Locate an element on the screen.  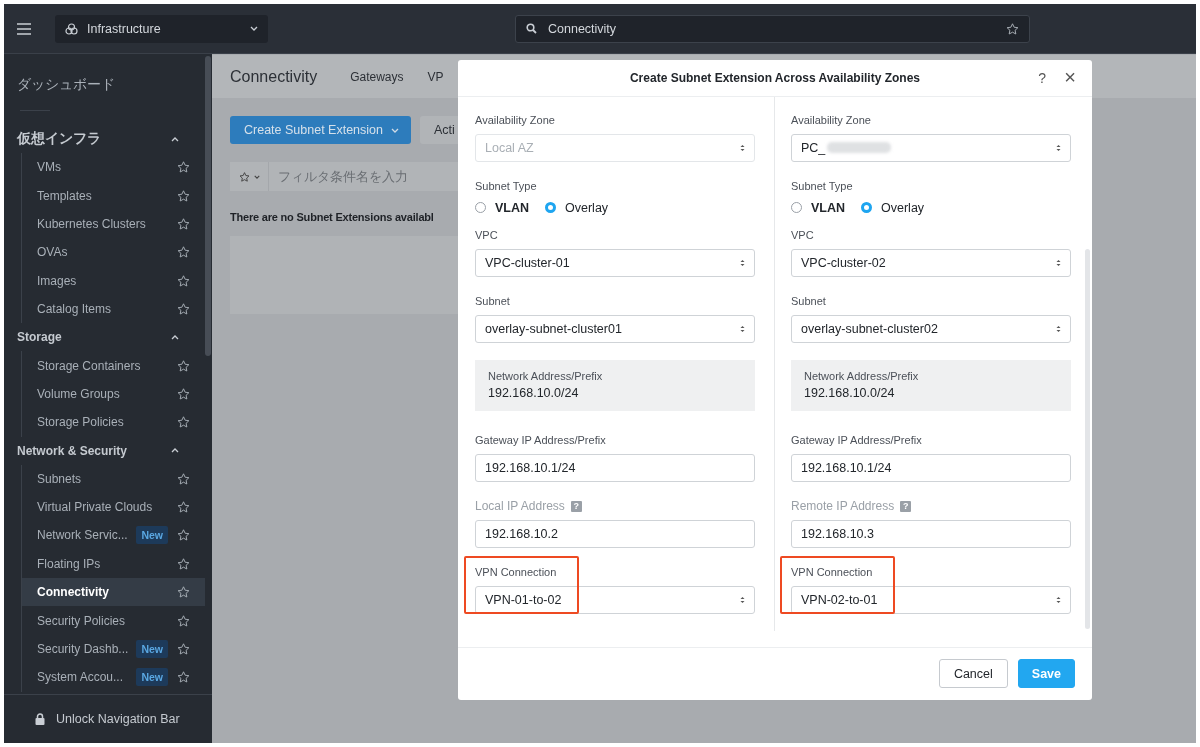
sidebar-item: Storage Policies is located at coordinates (113, 422).